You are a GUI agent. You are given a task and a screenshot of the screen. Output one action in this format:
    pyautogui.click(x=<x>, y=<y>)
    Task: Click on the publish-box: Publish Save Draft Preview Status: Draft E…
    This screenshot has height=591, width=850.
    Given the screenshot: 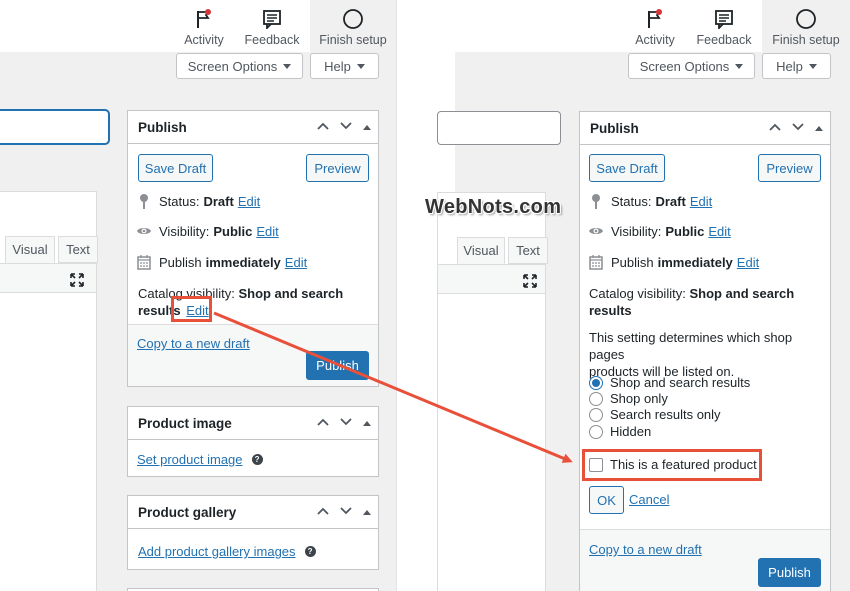 What is the action you would take?
    pyautogui.click(x=253, y=248)
    